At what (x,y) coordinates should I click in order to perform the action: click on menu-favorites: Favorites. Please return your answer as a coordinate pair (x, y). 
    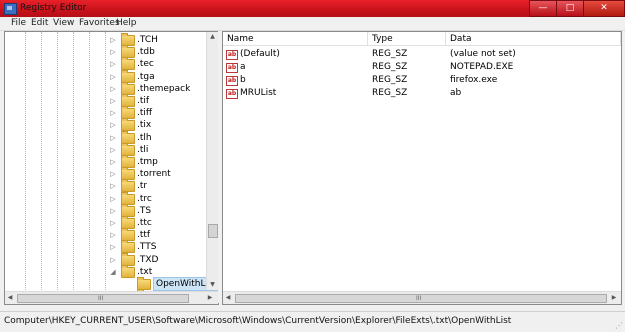
    Looking at the image, I should click on (99, 23).